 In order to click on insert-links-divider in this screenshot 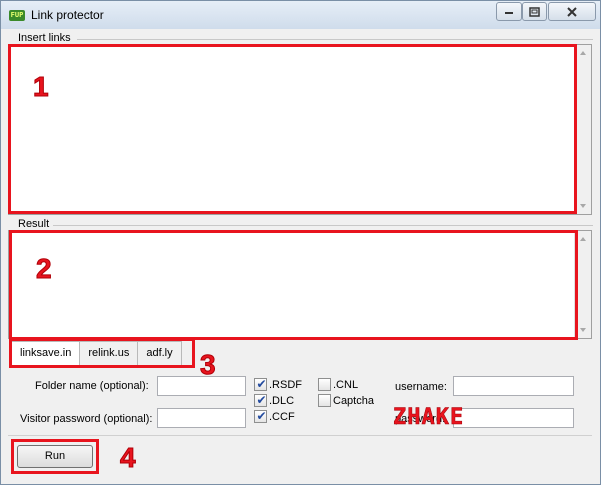, I will do `click(335, 39)`.